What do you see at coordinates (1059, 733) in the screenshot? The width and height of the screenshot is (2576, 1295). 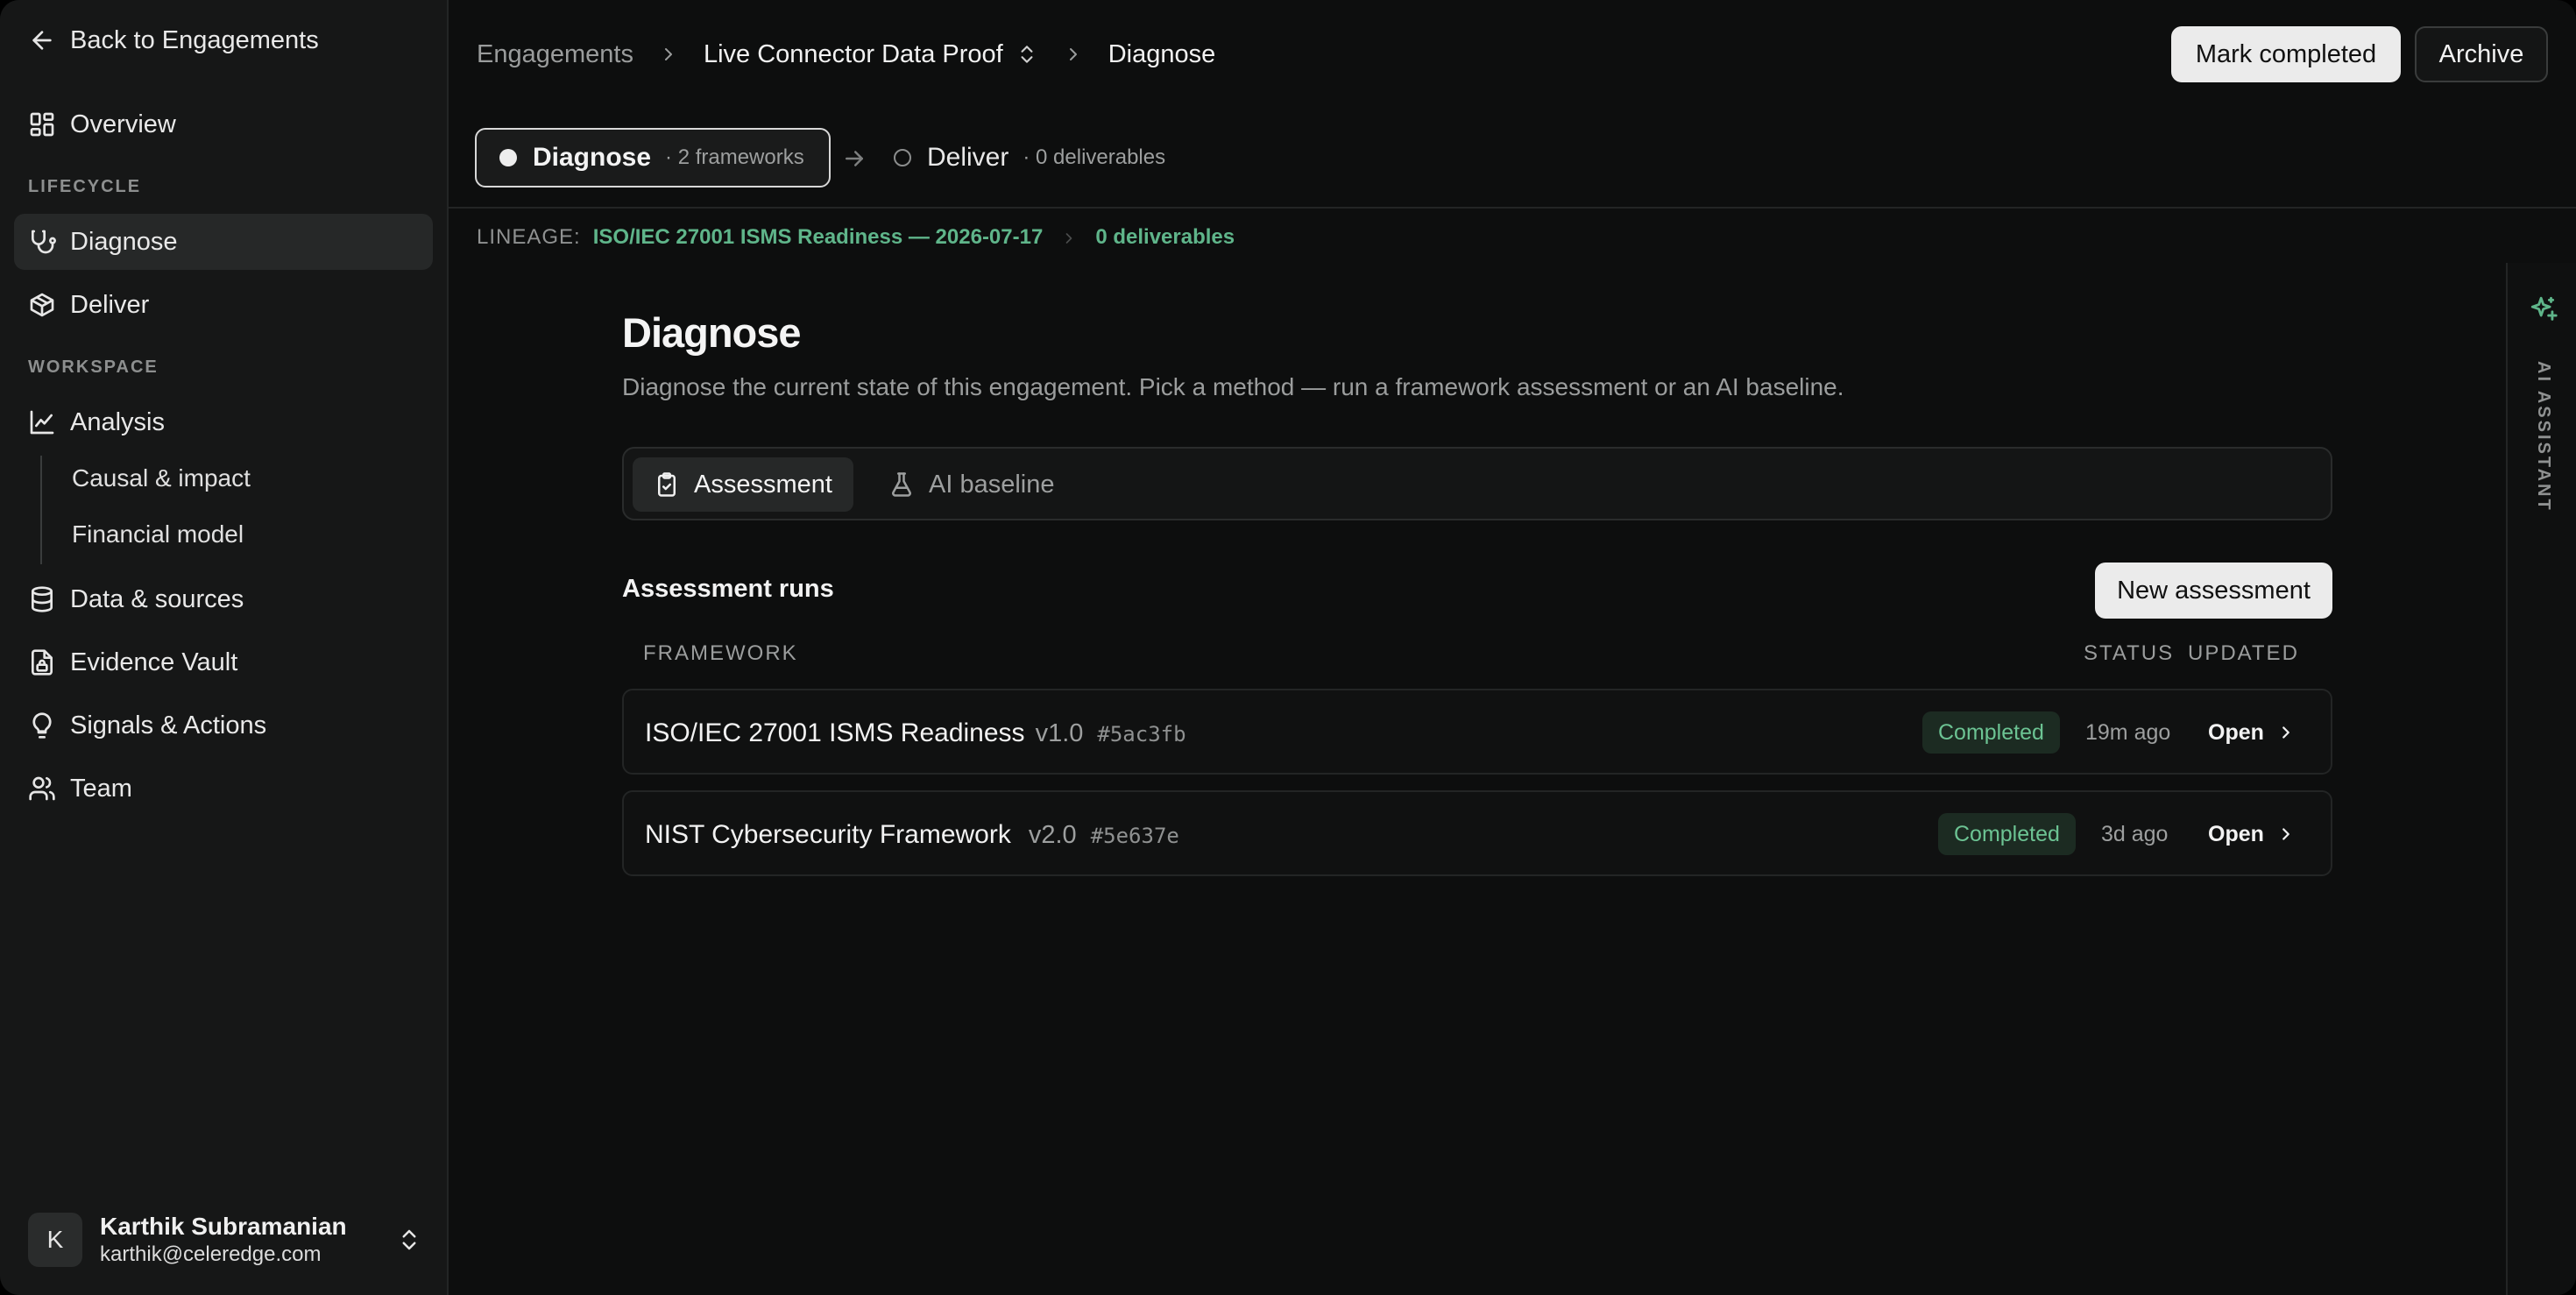 I see `framework-version: v1.0` at bounding box center [1059, 733].